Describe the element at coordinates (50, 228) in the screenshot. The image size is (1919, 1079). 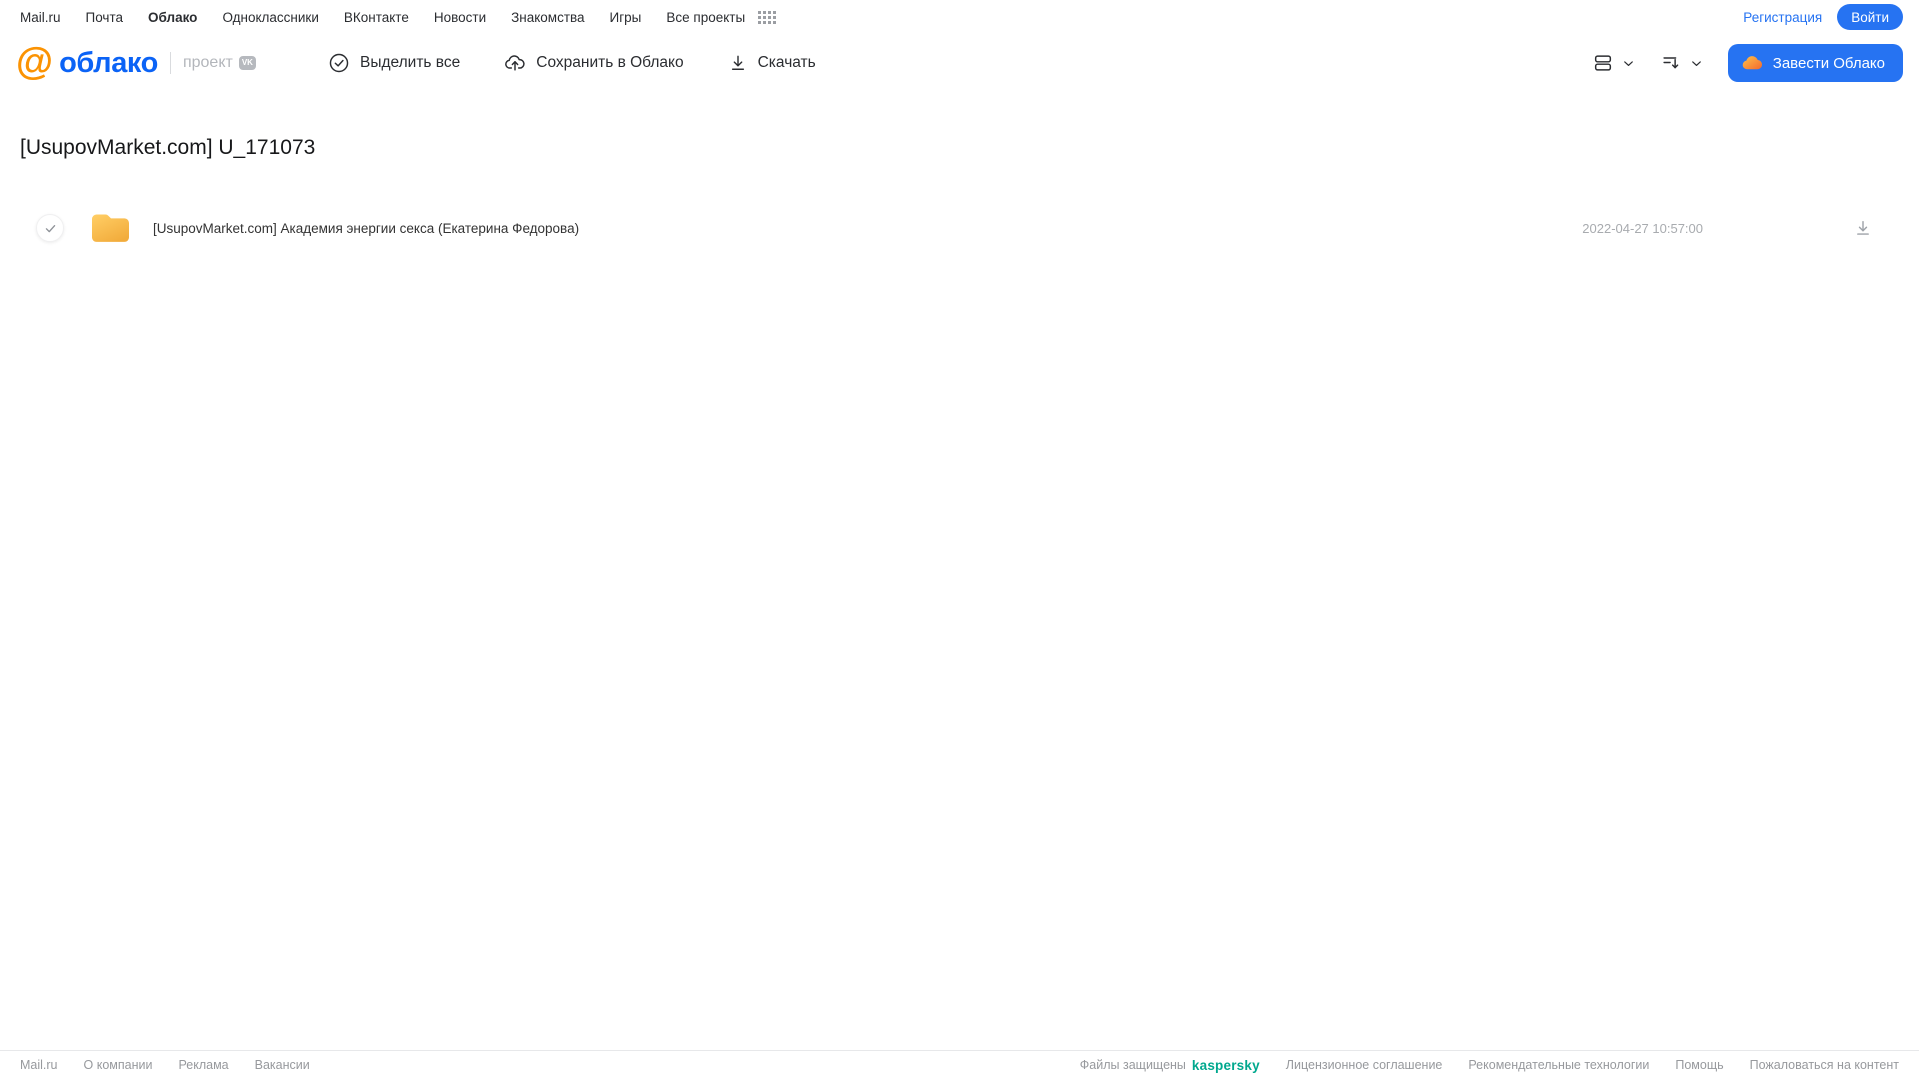
I see `file-checkbox` at that location.